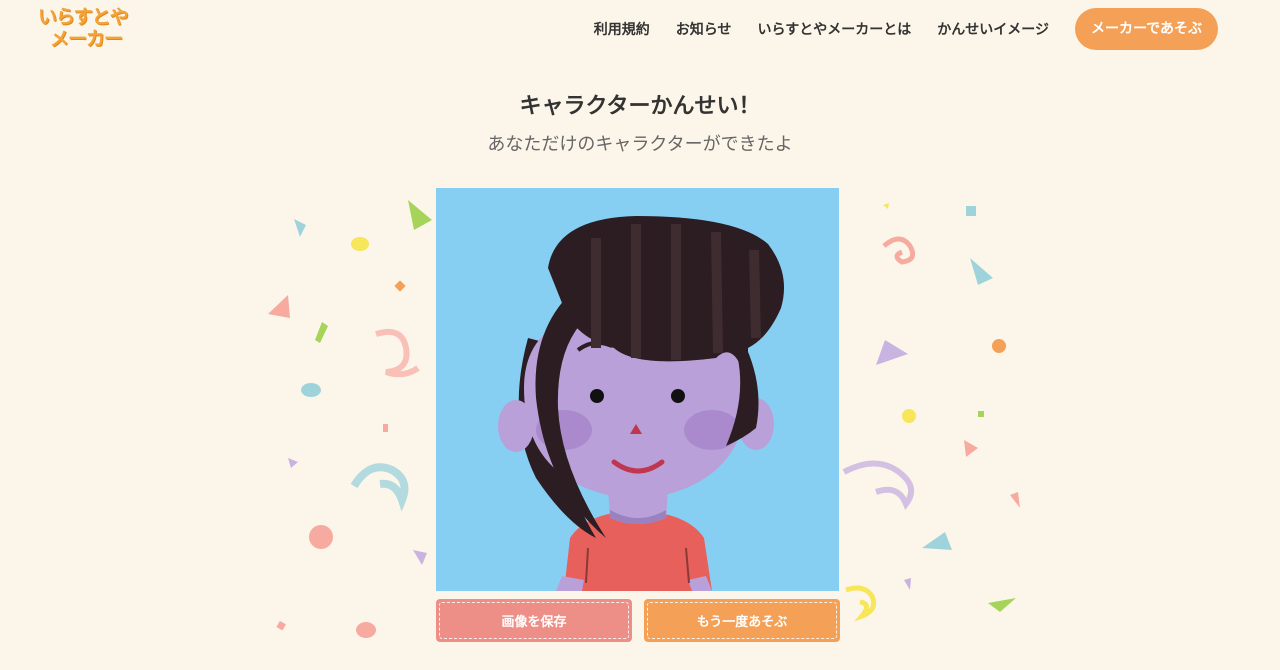 The image size is (1280, 670). What do you see at coordinates (86, 39) in the screenshot?
I see `logo-text-line2: メーカー` at bounding box center [86, 39].